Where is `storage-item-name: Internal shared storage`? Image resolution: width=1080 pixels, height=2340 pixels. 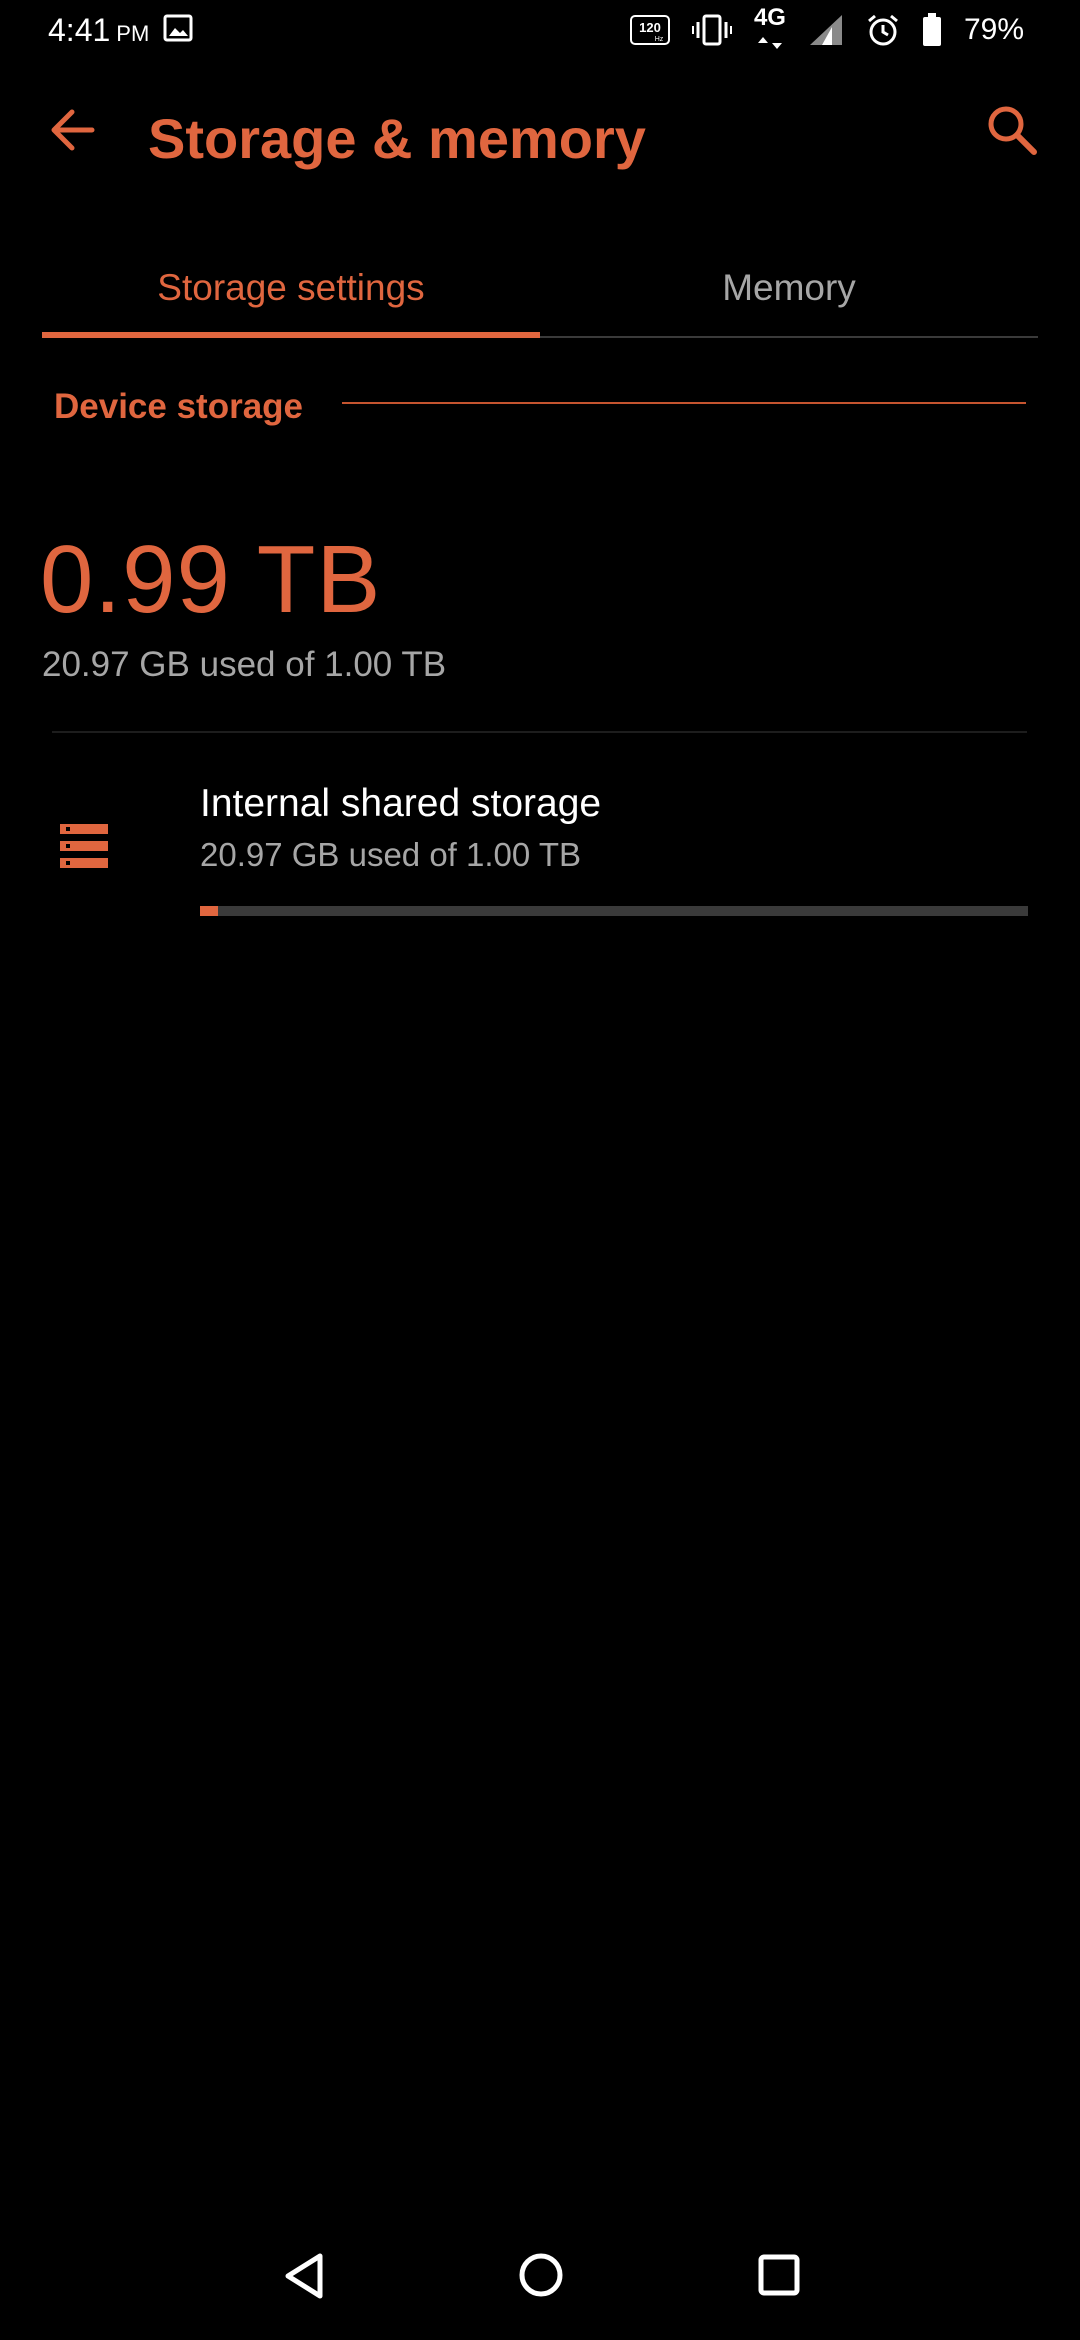
storage-item-name: Internal shared storage is located at coordinates (401, 803).